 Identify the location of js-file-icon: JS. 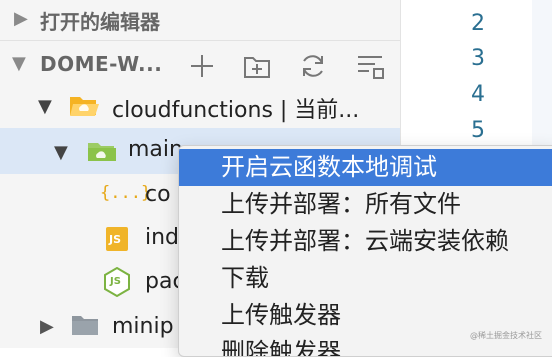
(117, 239).